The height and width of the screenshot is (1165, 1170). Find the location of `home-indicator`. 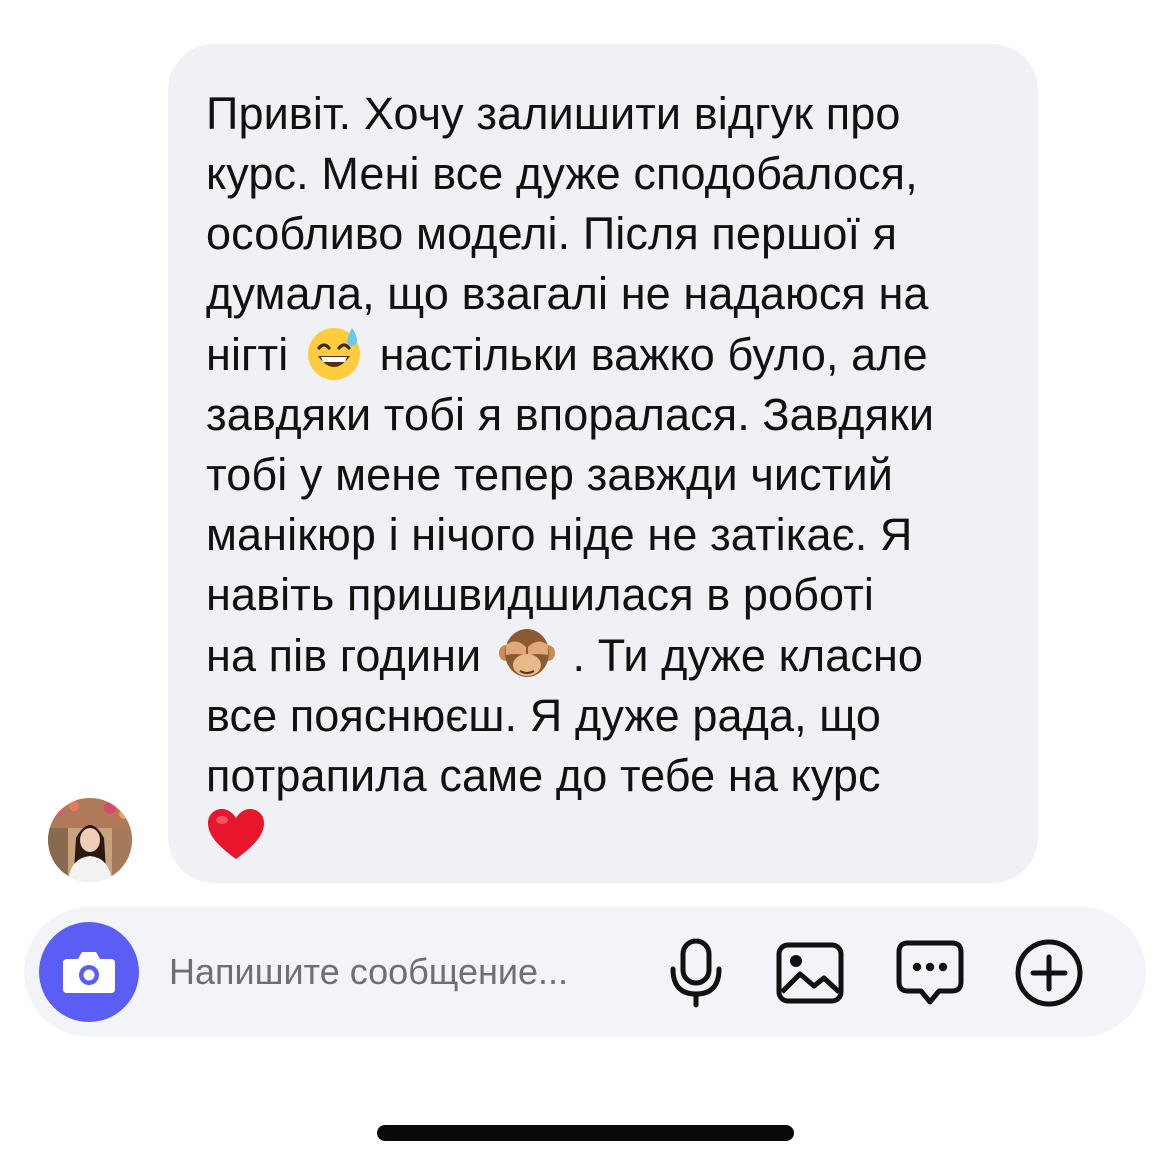

home-indicator is located at coordinates (585, 1133).